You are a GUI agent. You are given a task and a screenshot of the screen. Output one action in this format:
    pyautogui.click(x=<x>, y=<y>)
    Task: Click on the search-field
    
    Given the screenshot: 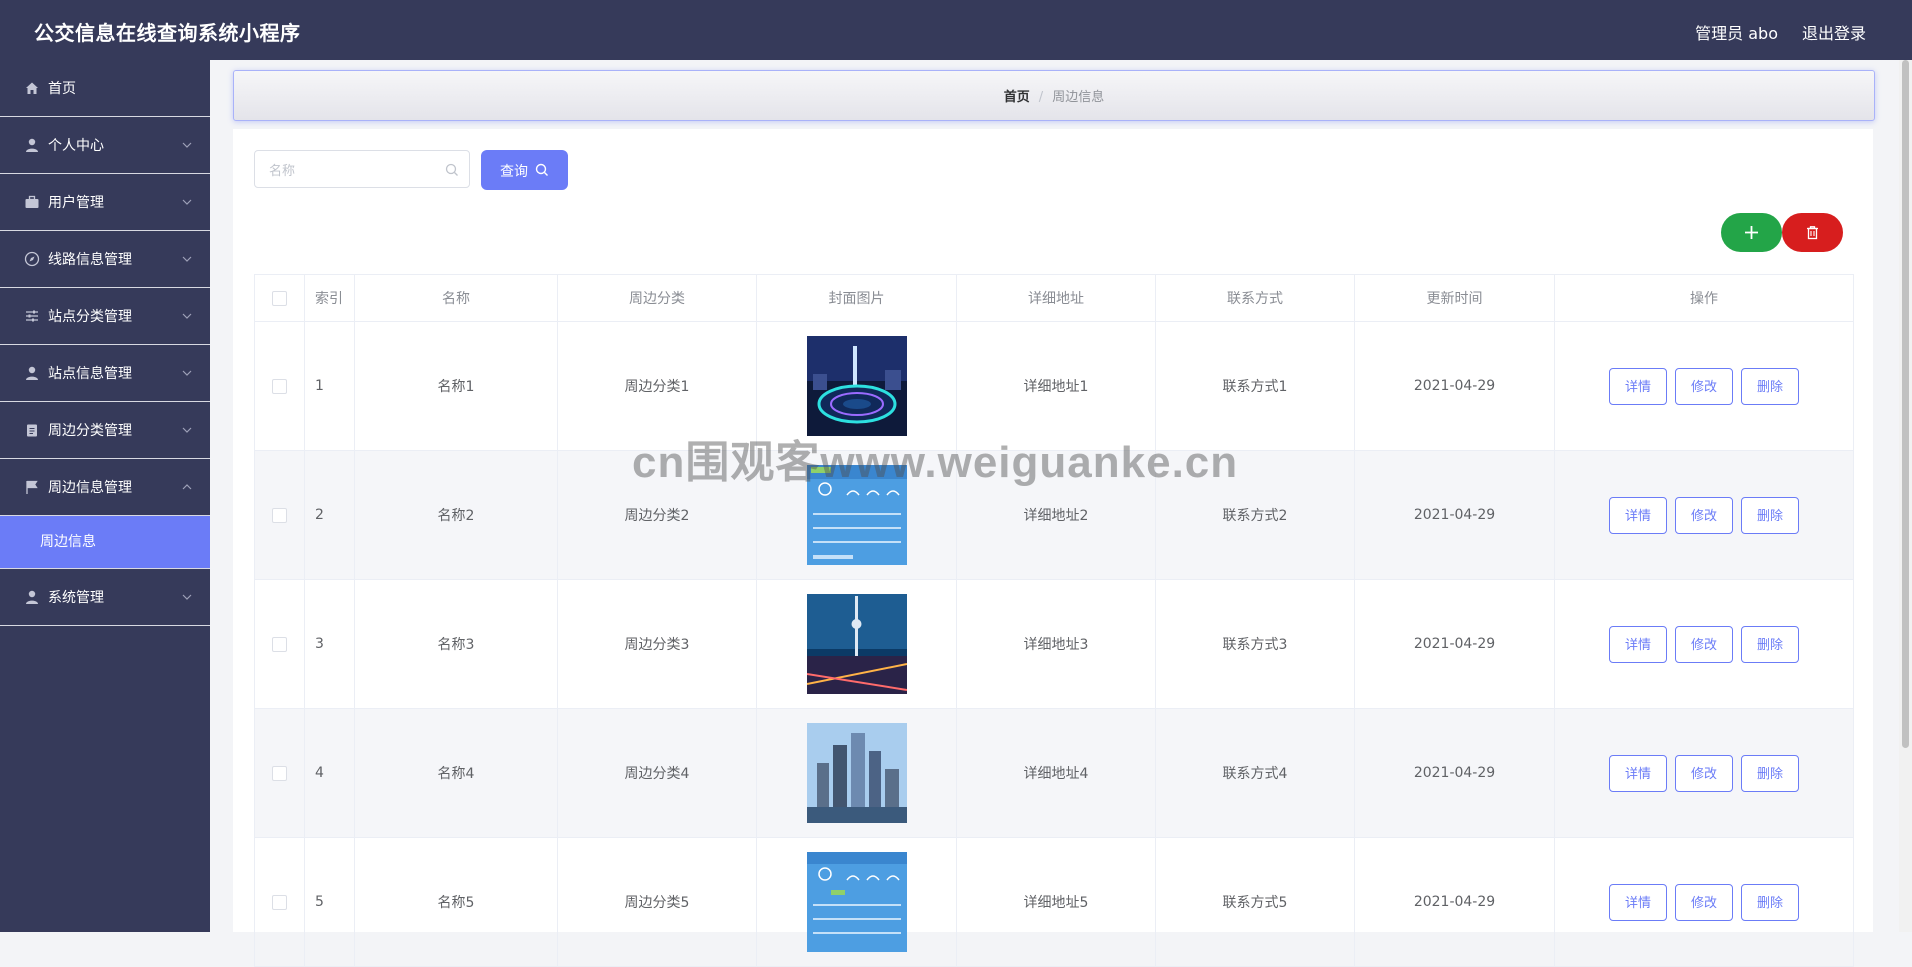 What is the action you would take?
    pyautogui.click(x=362, y=169)
    